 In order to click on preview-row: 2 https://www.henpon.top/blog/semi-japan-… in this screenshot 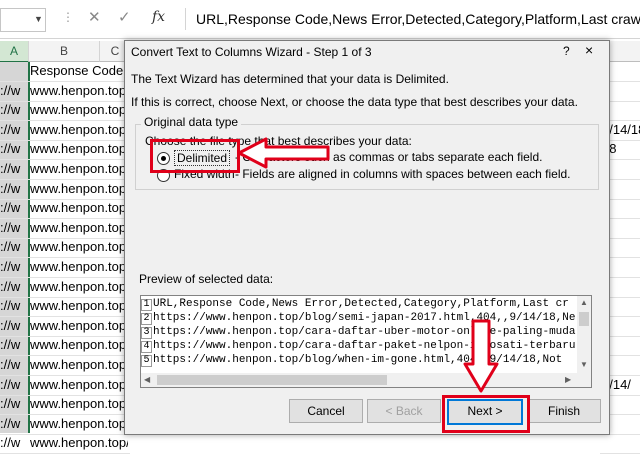, I will do `click(358, 318)`.